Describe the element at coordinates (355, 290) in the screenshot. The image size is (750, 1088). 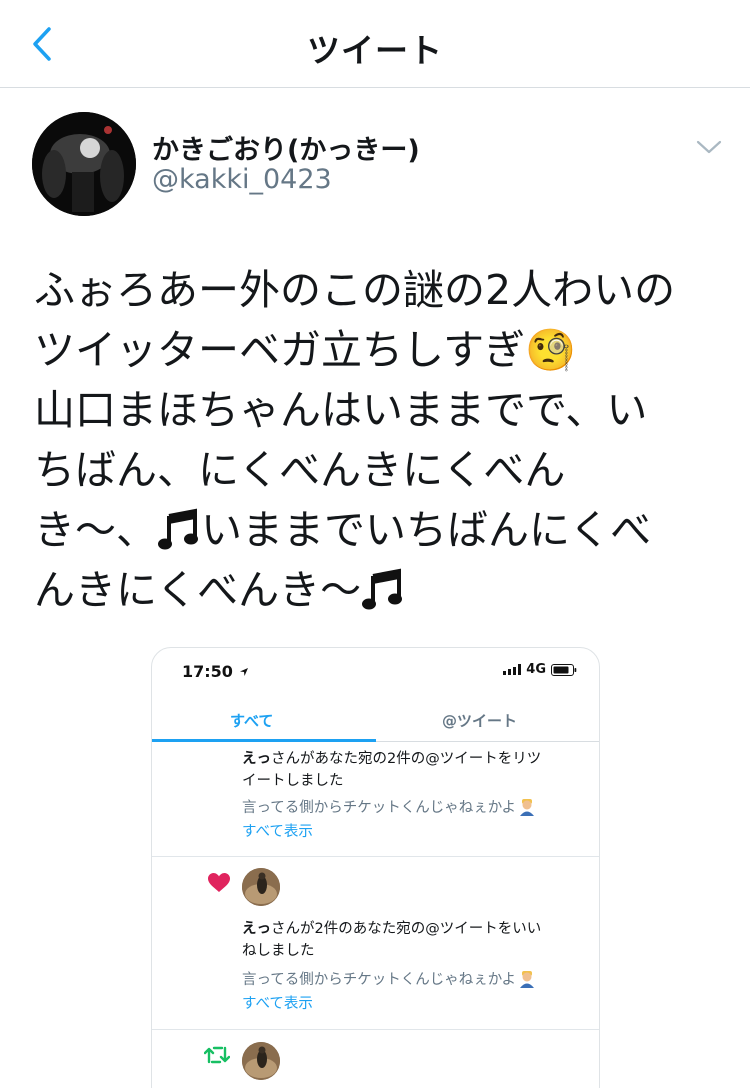
I see `tweet-line: ふぉろあー外のこの謎の2人わいの` at that location.